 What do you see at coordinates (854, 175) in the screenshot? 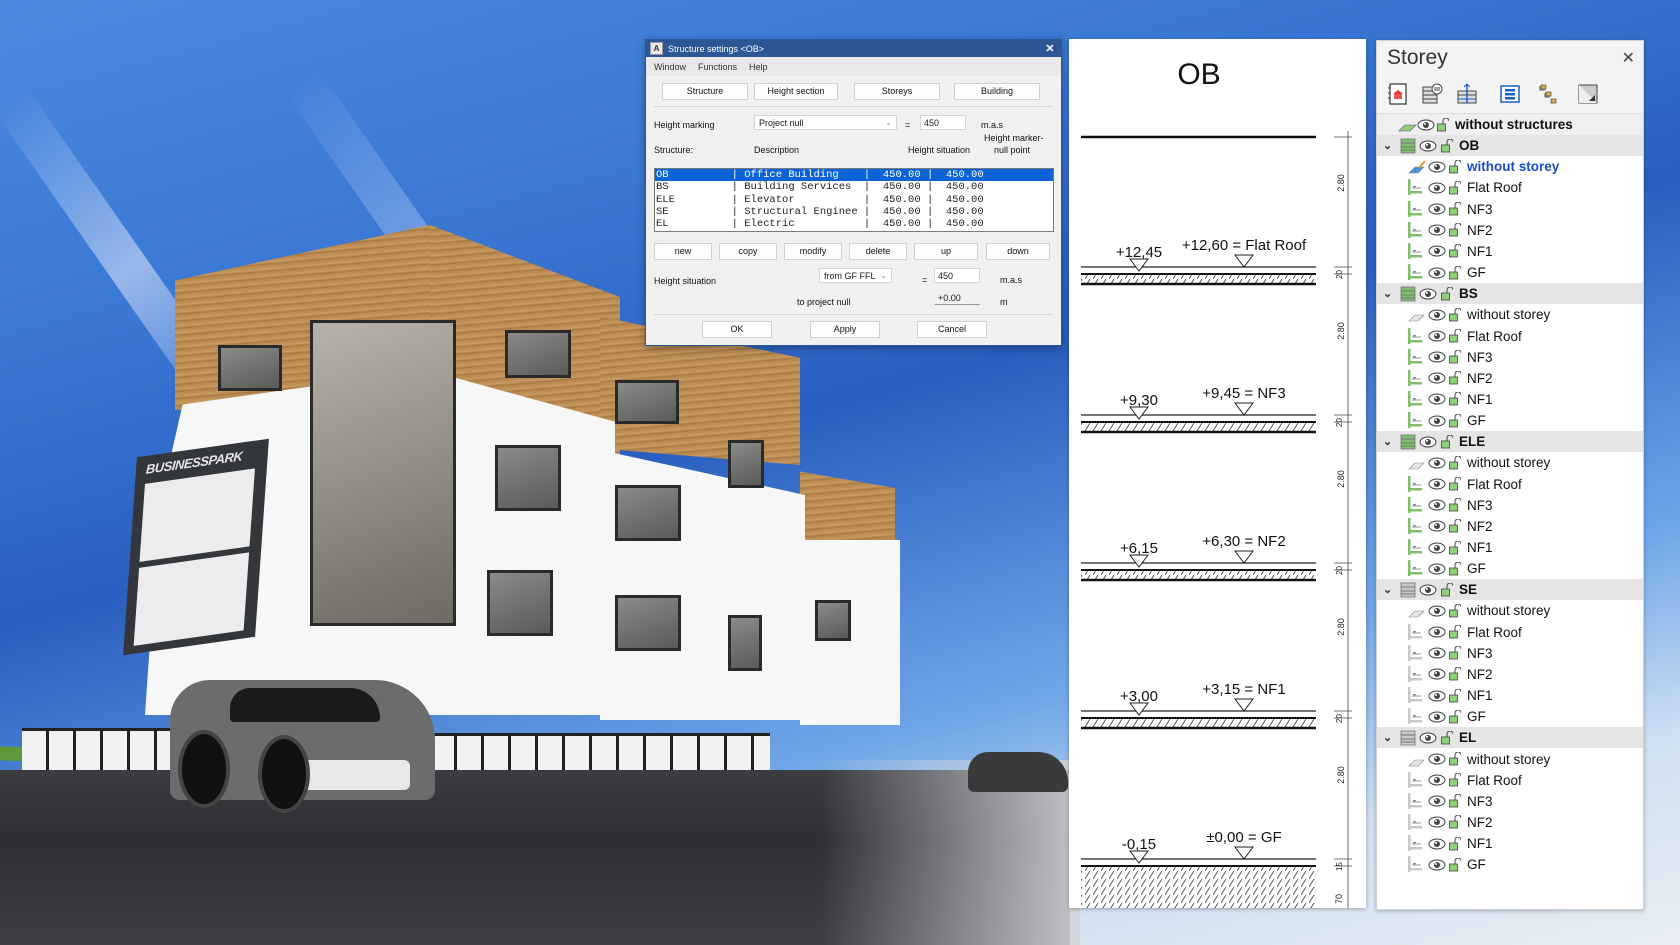
I see `structure-list-row: OB | Office Building | 450.00 | 450.00` at bounding box center [854, 175].